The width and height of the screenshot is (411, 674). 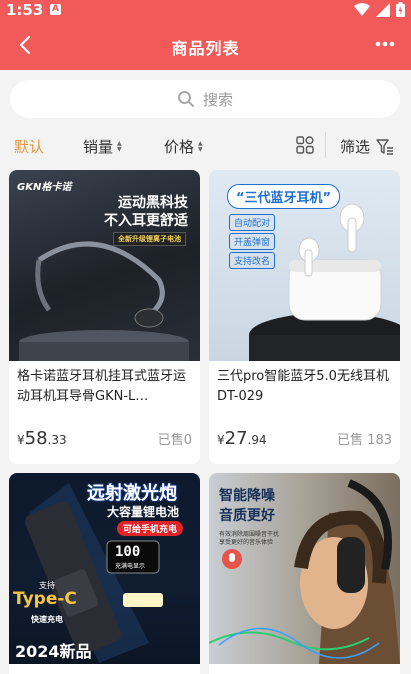 I want to click on app-header: 商品列表, so click(x=205, y=45).